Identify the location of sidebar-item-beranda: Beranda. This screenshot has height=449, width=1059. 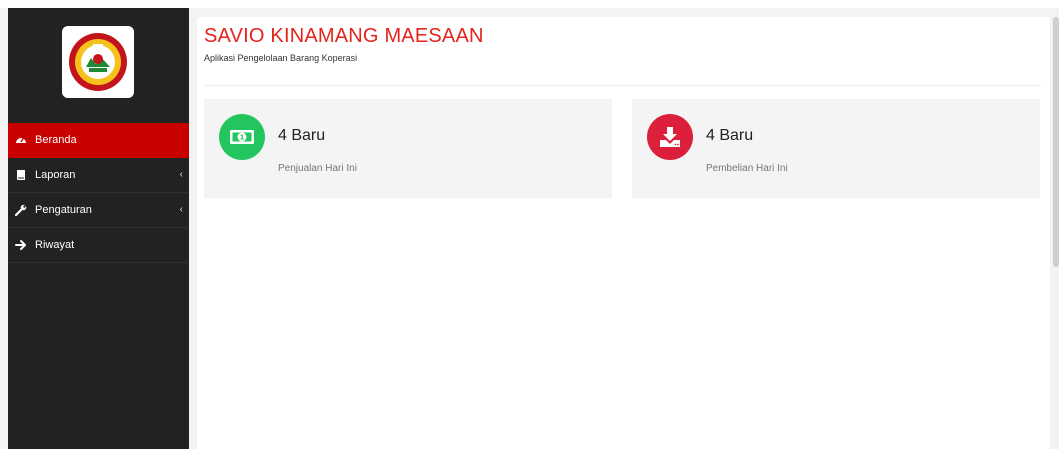
(98, 140).